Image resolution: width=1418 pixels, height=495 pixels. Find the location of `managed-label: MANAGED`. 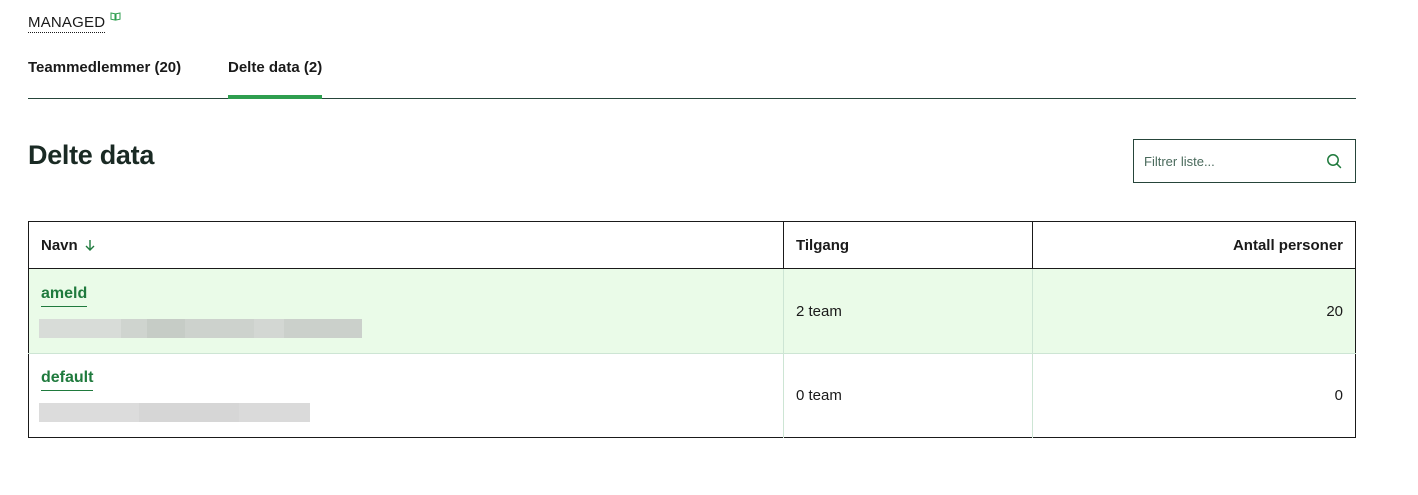

managed-label: MANAGED is located at coordinates (67, 23).